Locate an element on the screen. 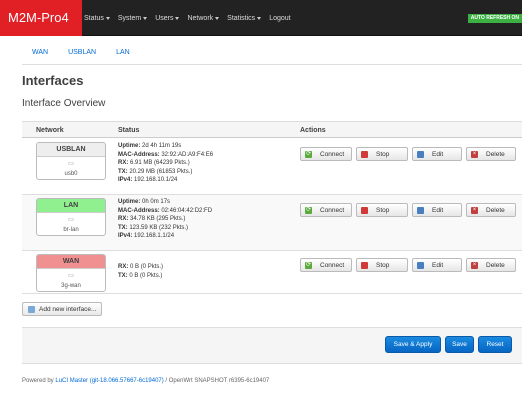 The width and height of the screenshot is (522, 396). status-value: 20.29 MB (61853 Pkts.) is located at coordinates (161, 171).